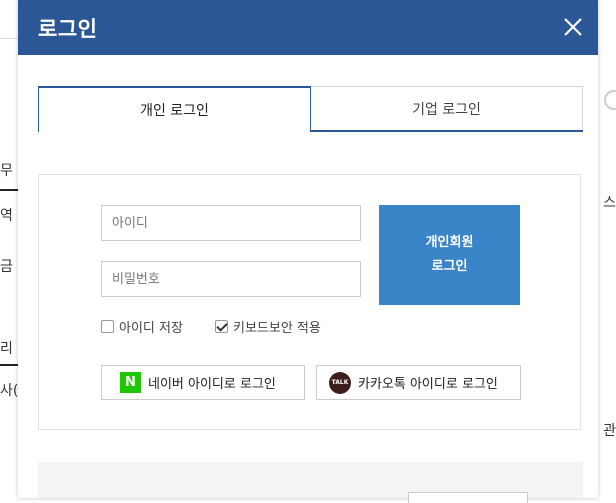 Image resolution: width=616 pixels, height=503 pixels. I want to click on naver-logo-icon: N, so click(130, 382).